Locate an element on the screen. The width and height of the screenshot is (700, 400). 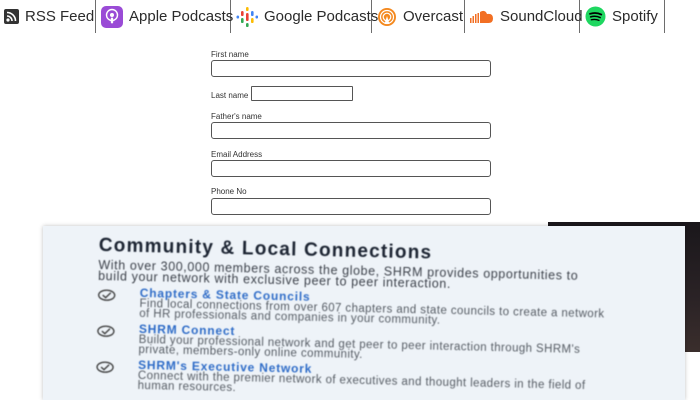
soundcloud-icon is located at coordinates (482, 17).